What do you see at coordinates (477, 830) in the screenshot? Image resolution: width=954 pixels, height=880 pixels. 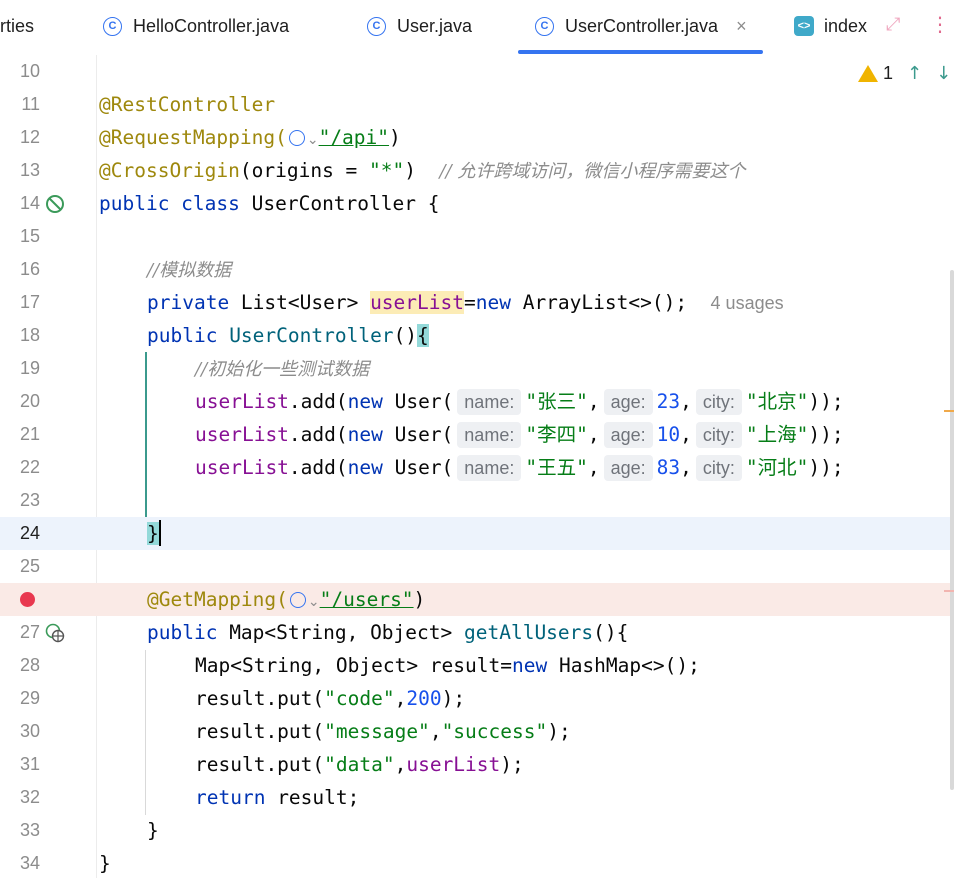 I see `code-line: 33 }` at bounding box center [477, 830].